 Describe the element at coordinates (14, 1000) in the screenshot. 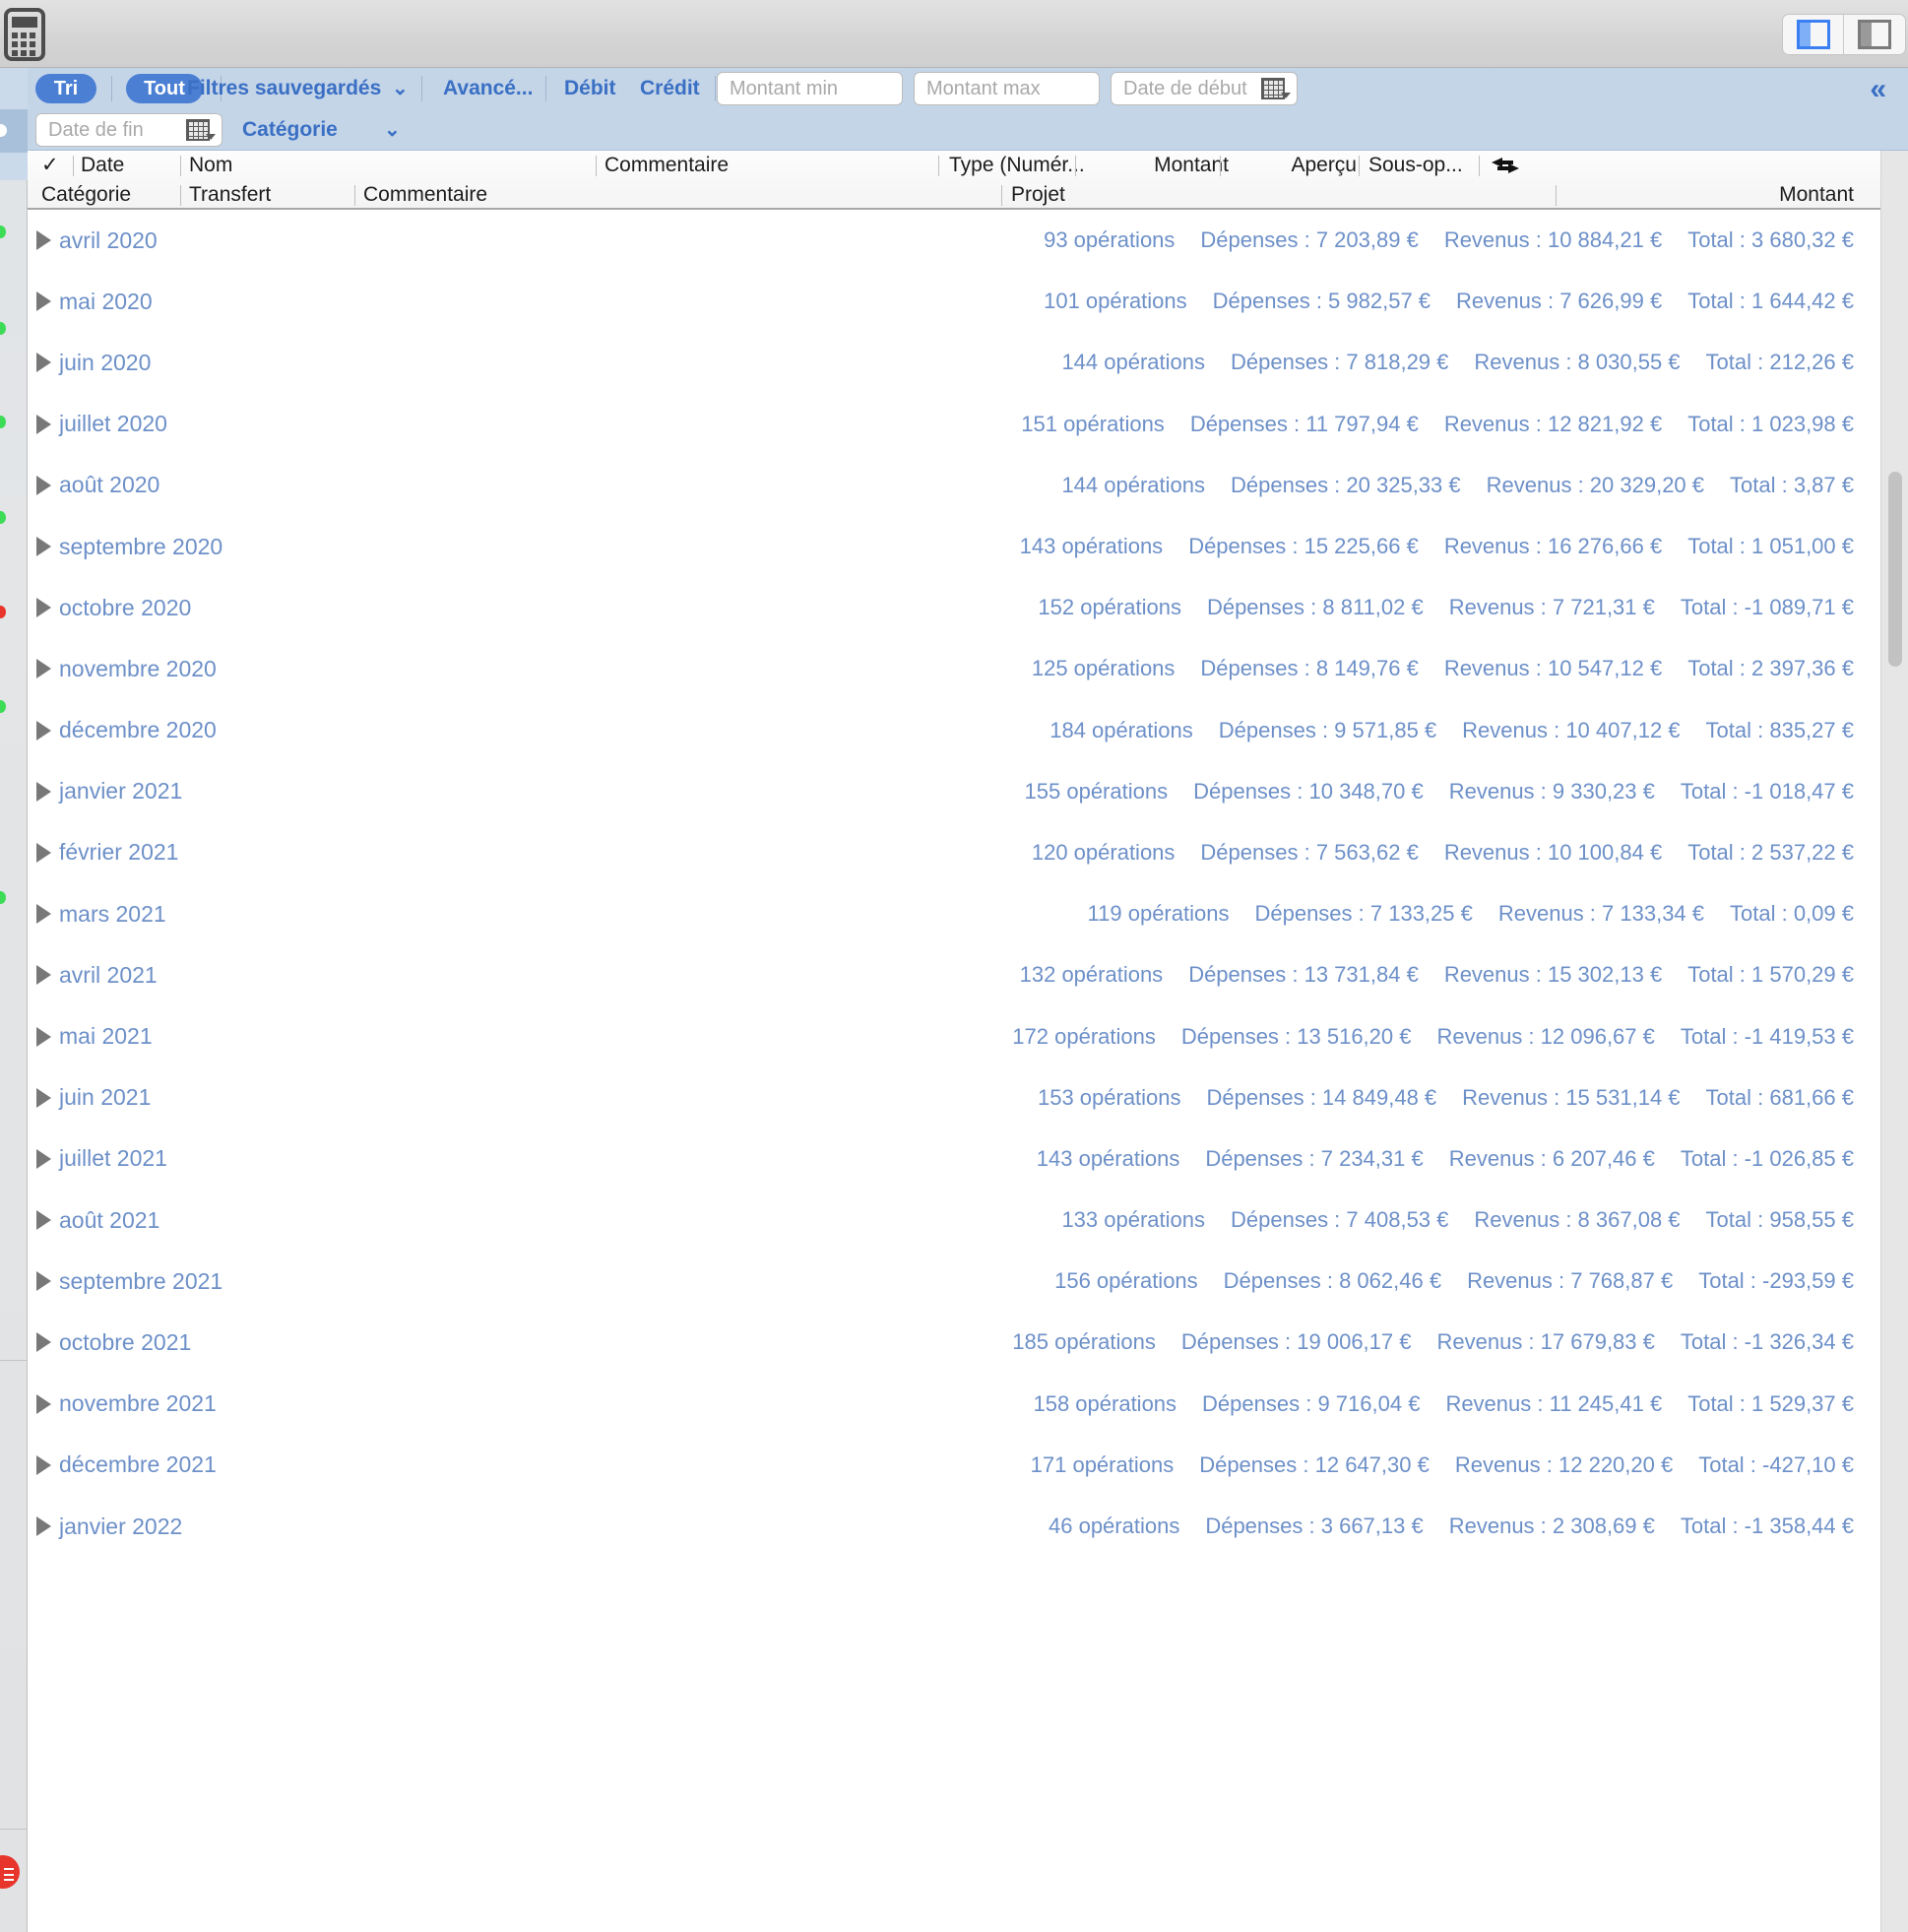

I see `sidebar-rail` at that location.